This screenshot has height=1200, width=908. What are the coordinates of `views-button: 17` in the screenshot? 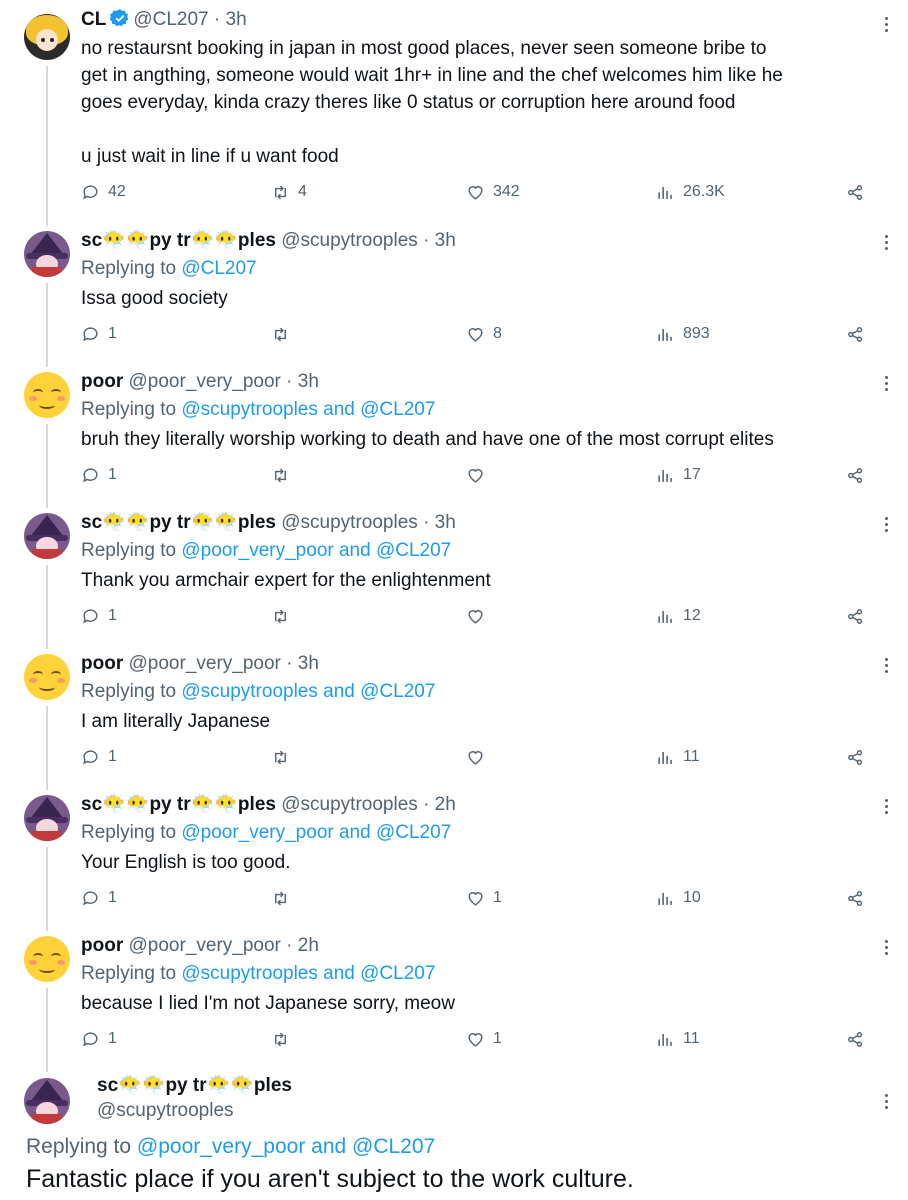 It's located at (678, 475).